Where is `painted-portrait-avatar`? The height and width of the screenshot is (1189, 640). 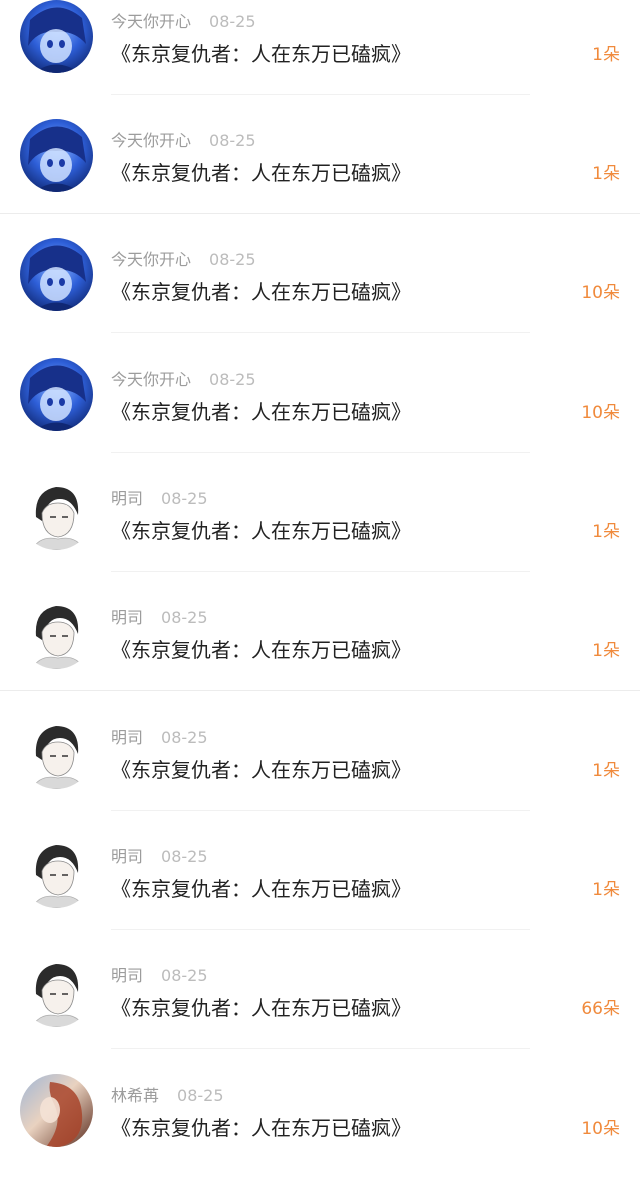
painted-portrait-avatar is located at coordinates (56, 1110).